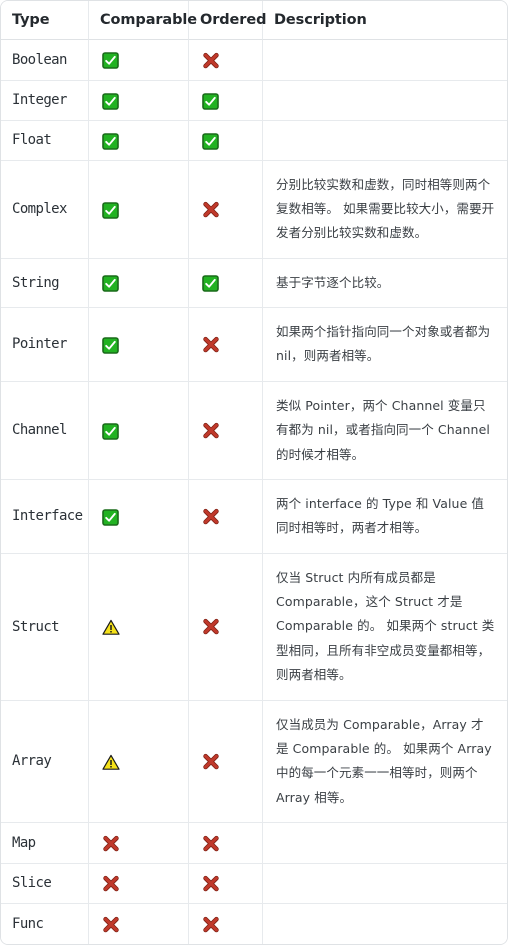 This screenshot has width=508, height=946. Describe the element at coordinates (45, 627) in the screenshot. I see `cell-type: Struct` at that location.